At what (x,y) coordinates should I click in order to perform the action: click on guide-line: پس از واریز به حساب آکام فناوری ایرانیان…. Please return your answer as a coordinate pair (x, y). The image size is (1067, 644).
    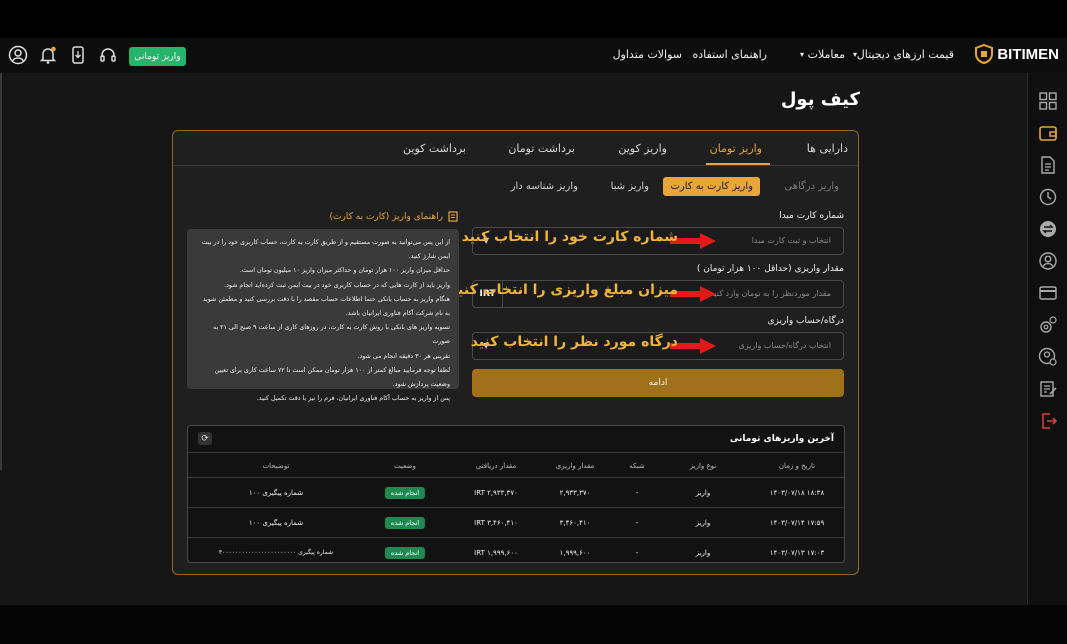
    Looking at the image, I should click on (353, 399).